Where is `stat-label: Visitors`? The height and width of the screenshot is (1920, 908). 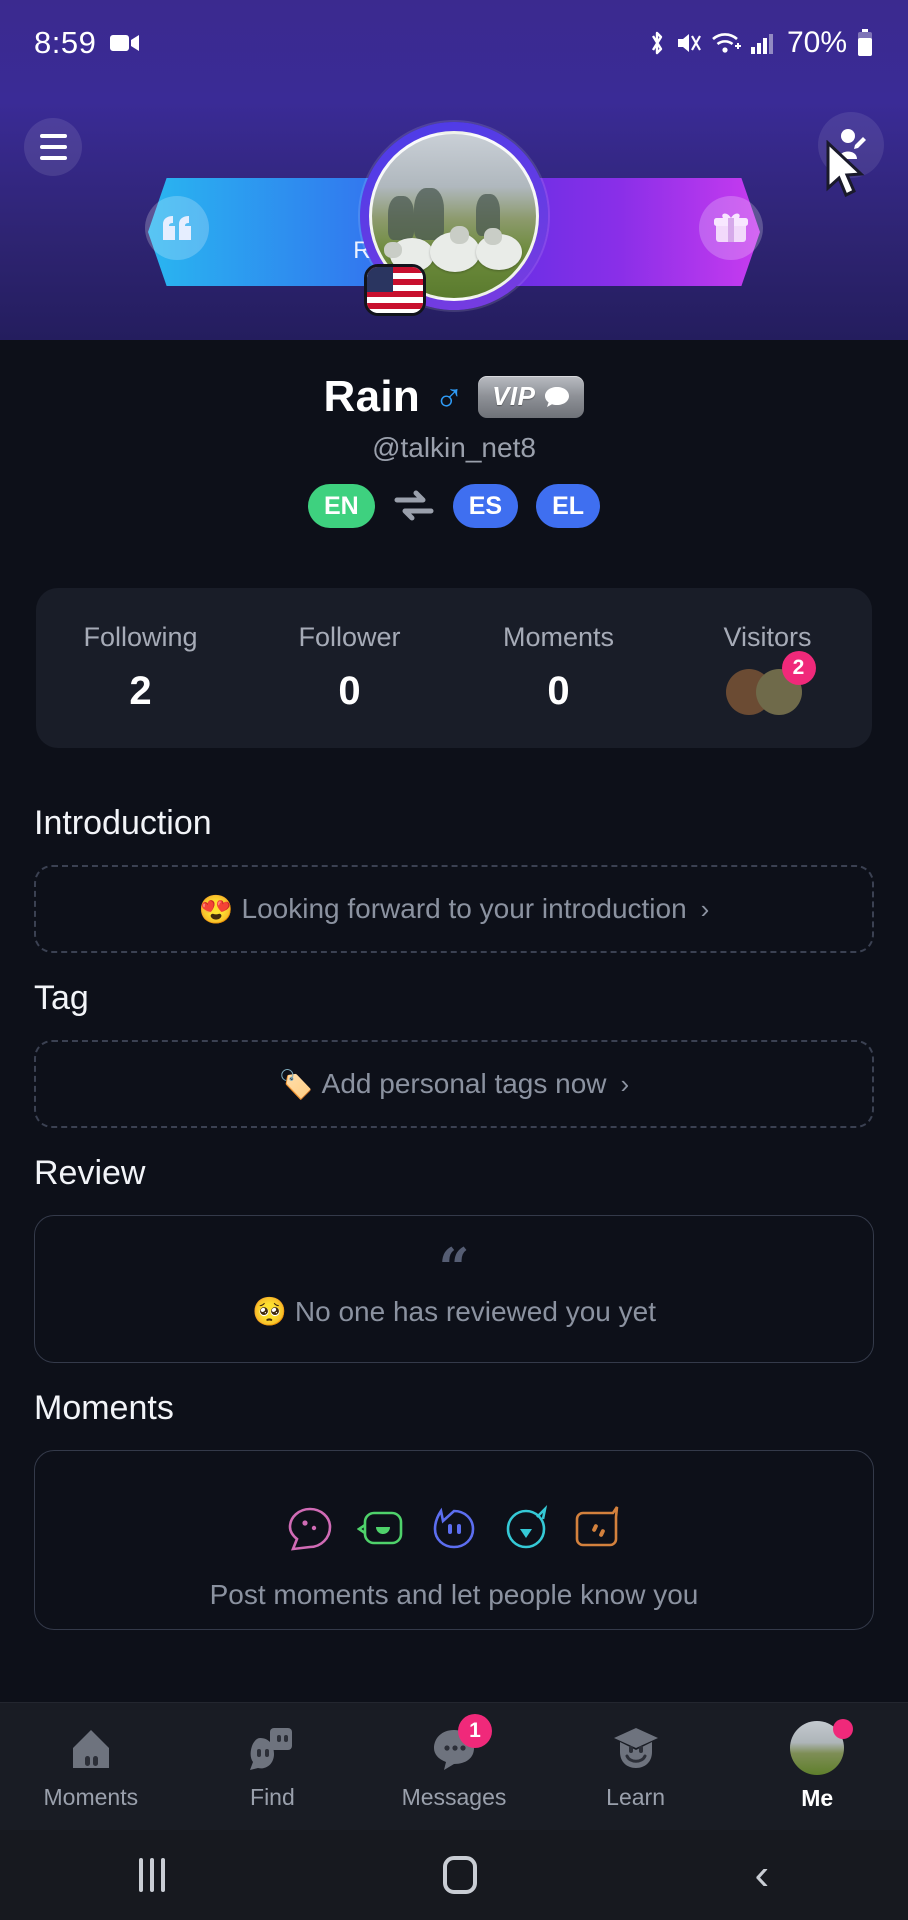 stat-label: Visitors is located at coordinates (767, 636).